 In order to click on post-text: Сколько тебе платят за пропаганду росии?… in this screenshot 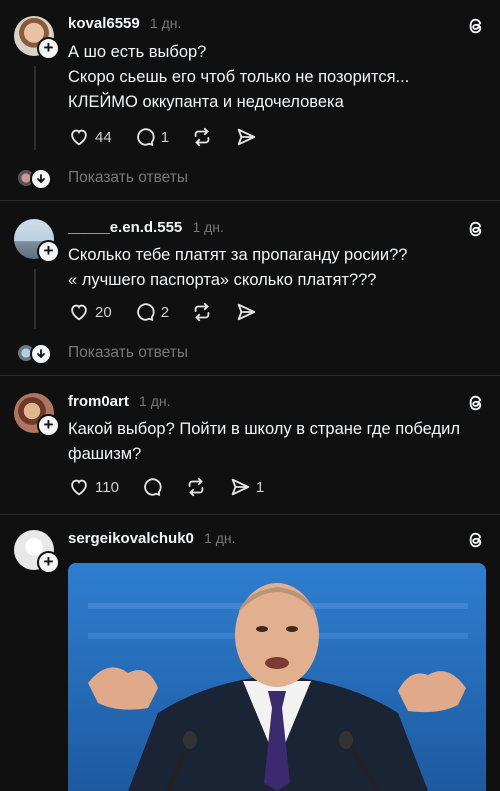, I will do `click(277, 268)`.